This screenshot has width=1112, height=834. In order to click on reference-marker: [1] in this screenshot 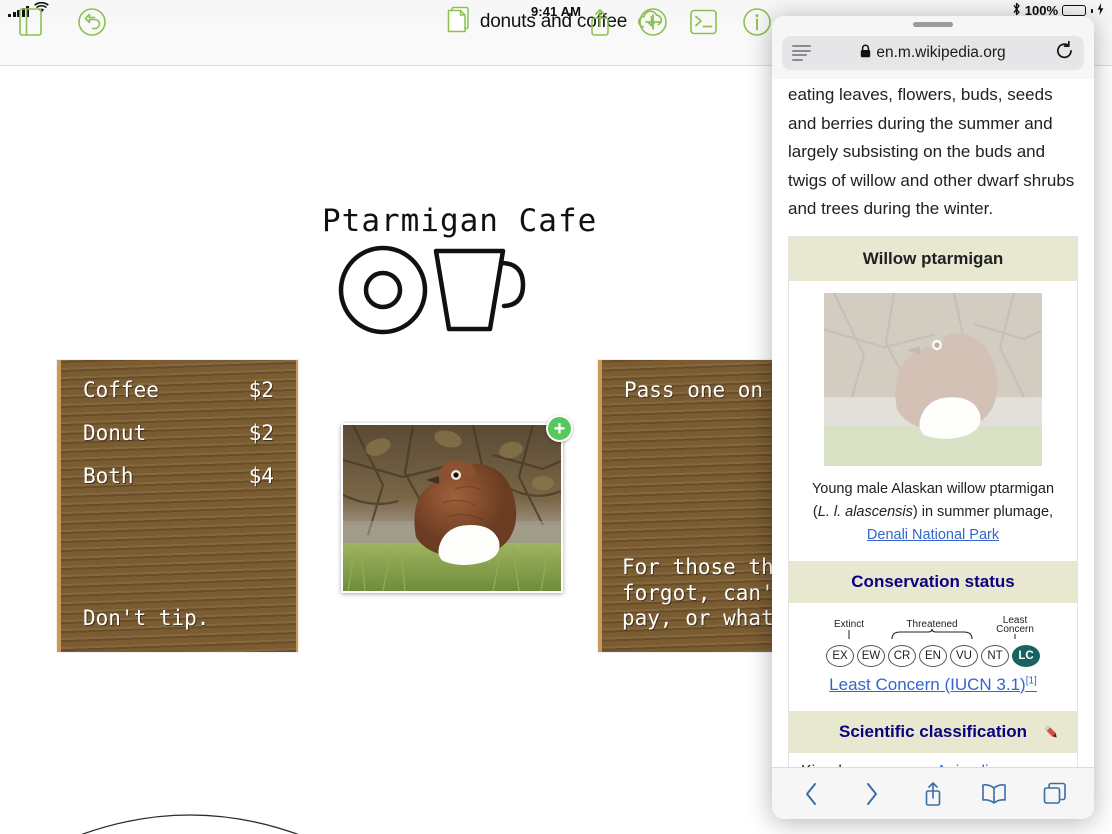, I will do `click(1031, 680)`.